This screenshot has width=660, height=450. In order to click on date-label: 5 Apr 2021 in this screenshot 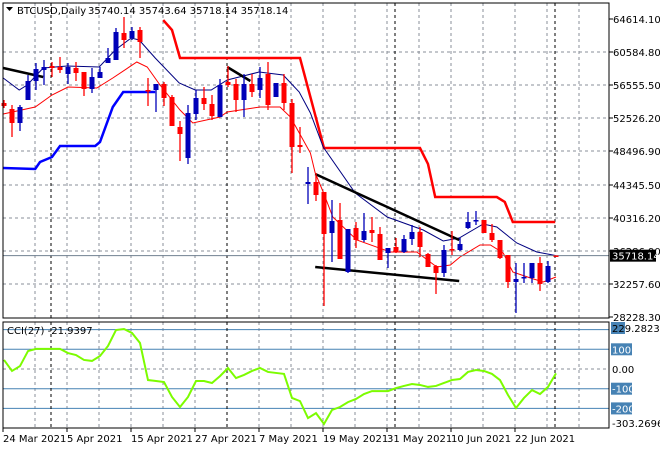, I will do `click(94, 439)`.